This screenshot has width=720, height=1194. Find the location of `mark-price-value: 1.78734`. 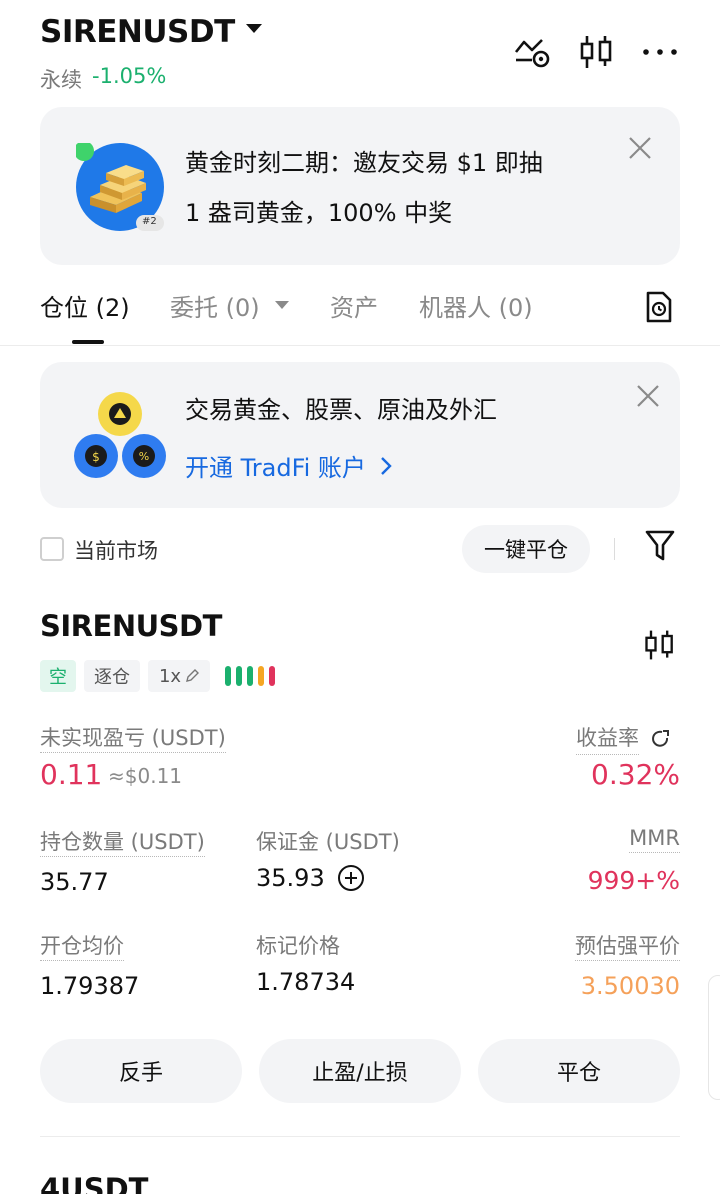

mark-price-value: 1.78734 is located at coordinates (306, 982).